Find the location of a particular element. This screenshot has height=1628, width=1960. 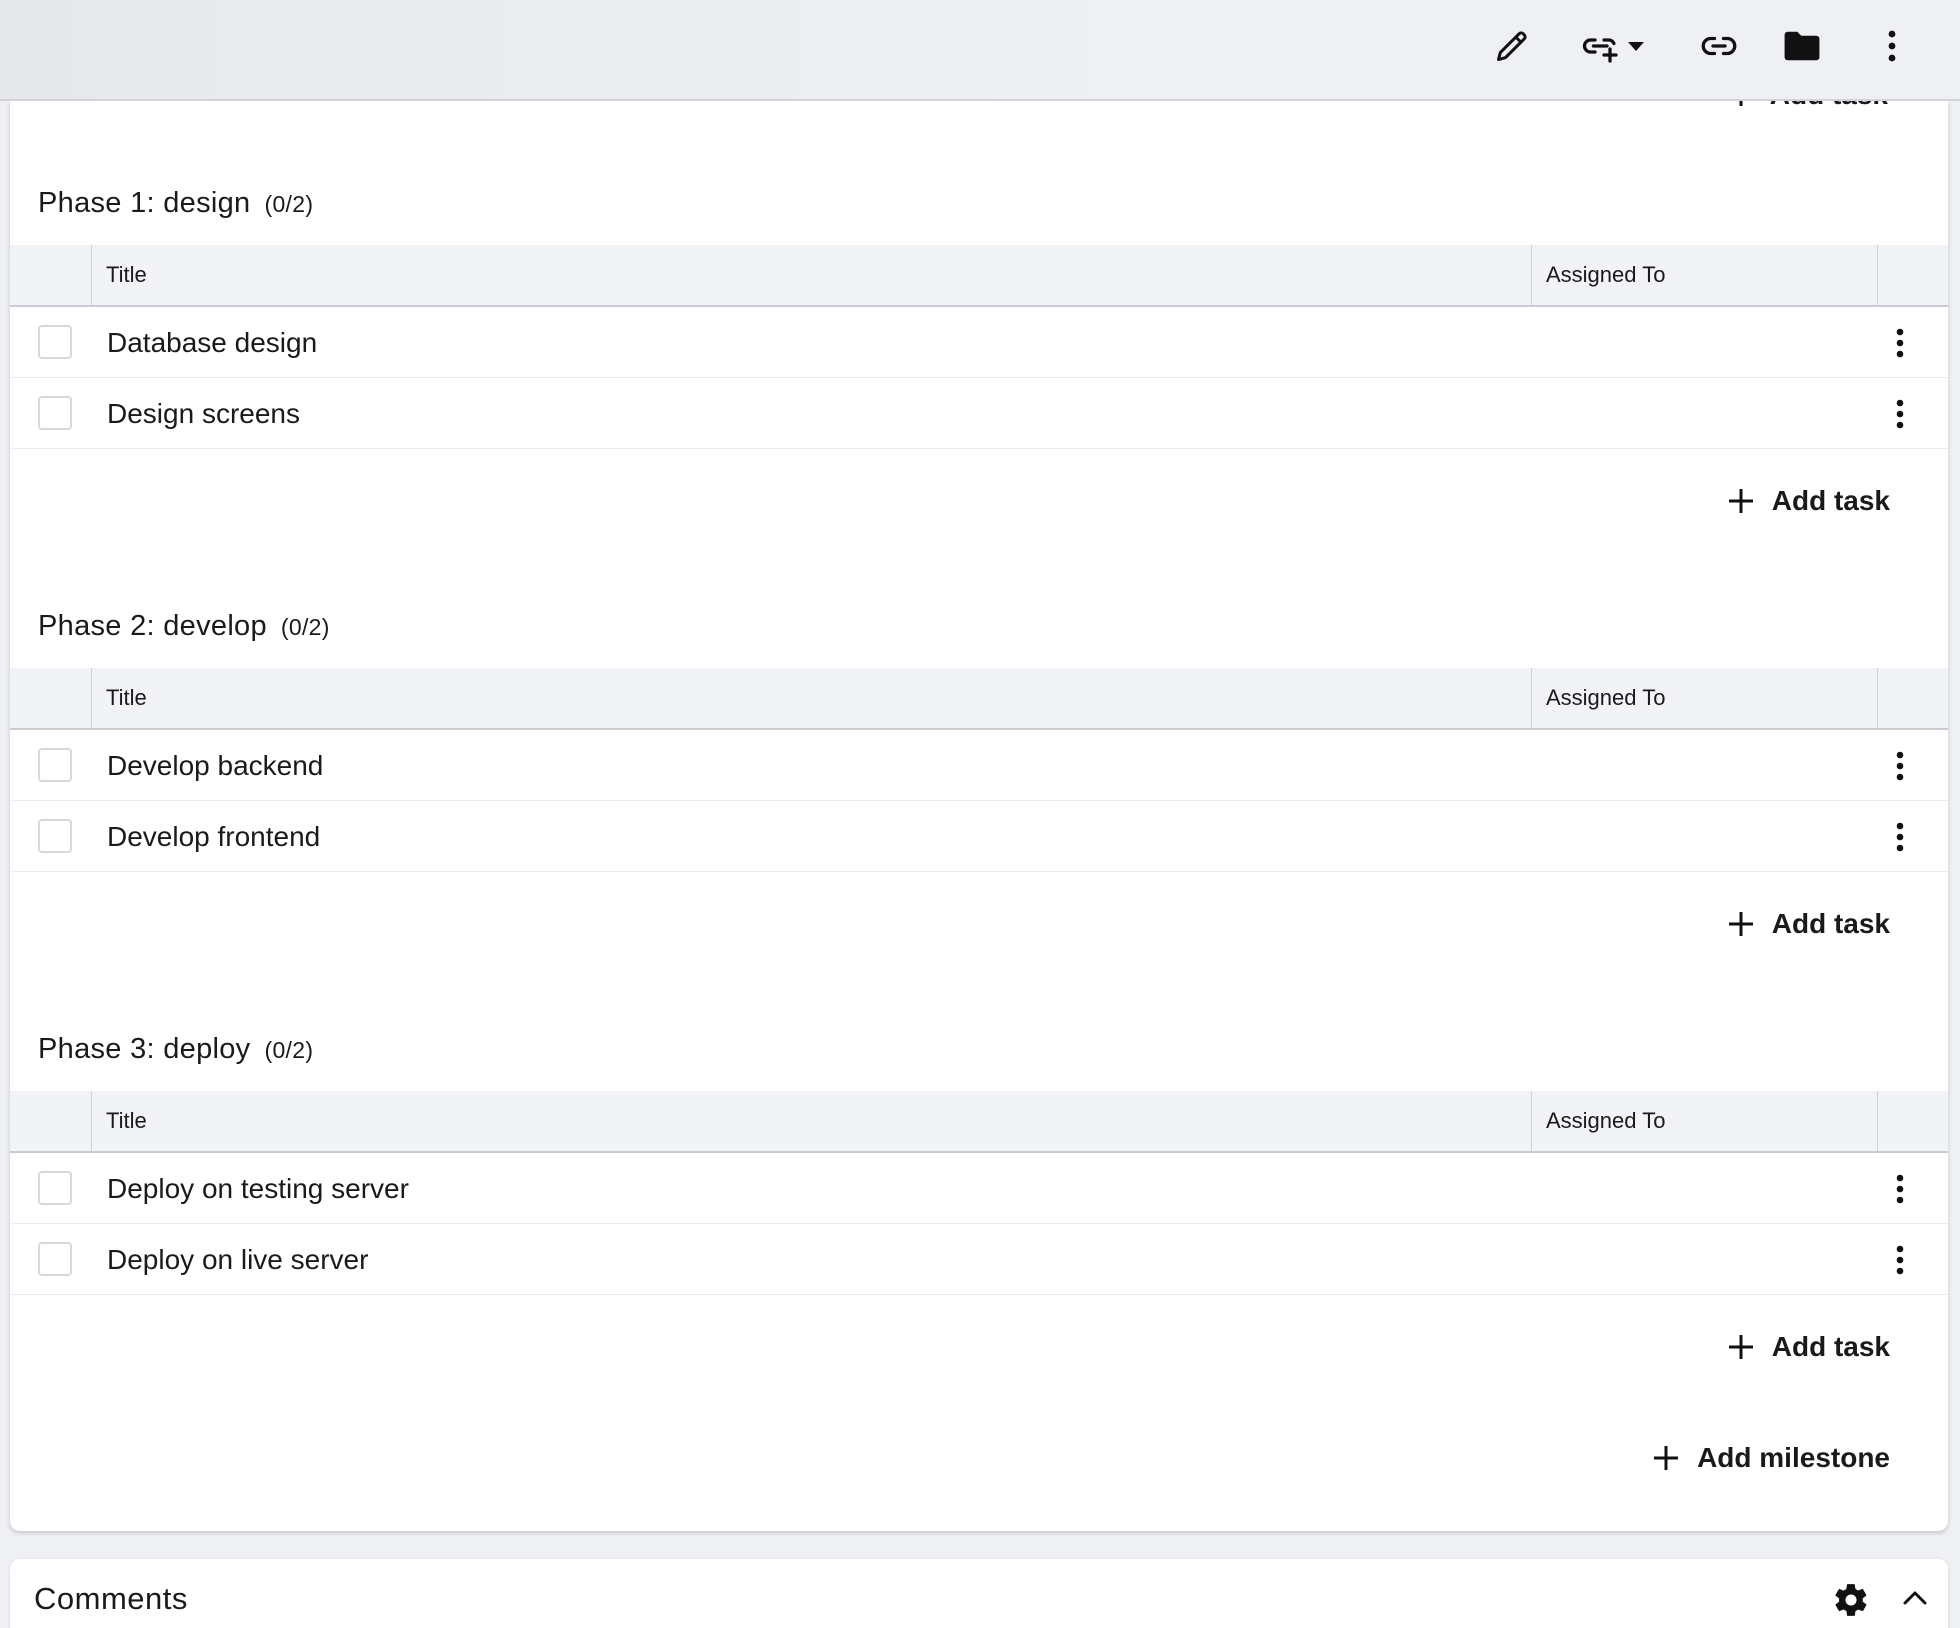

top-toolbar is located at coordinates (980, 50).